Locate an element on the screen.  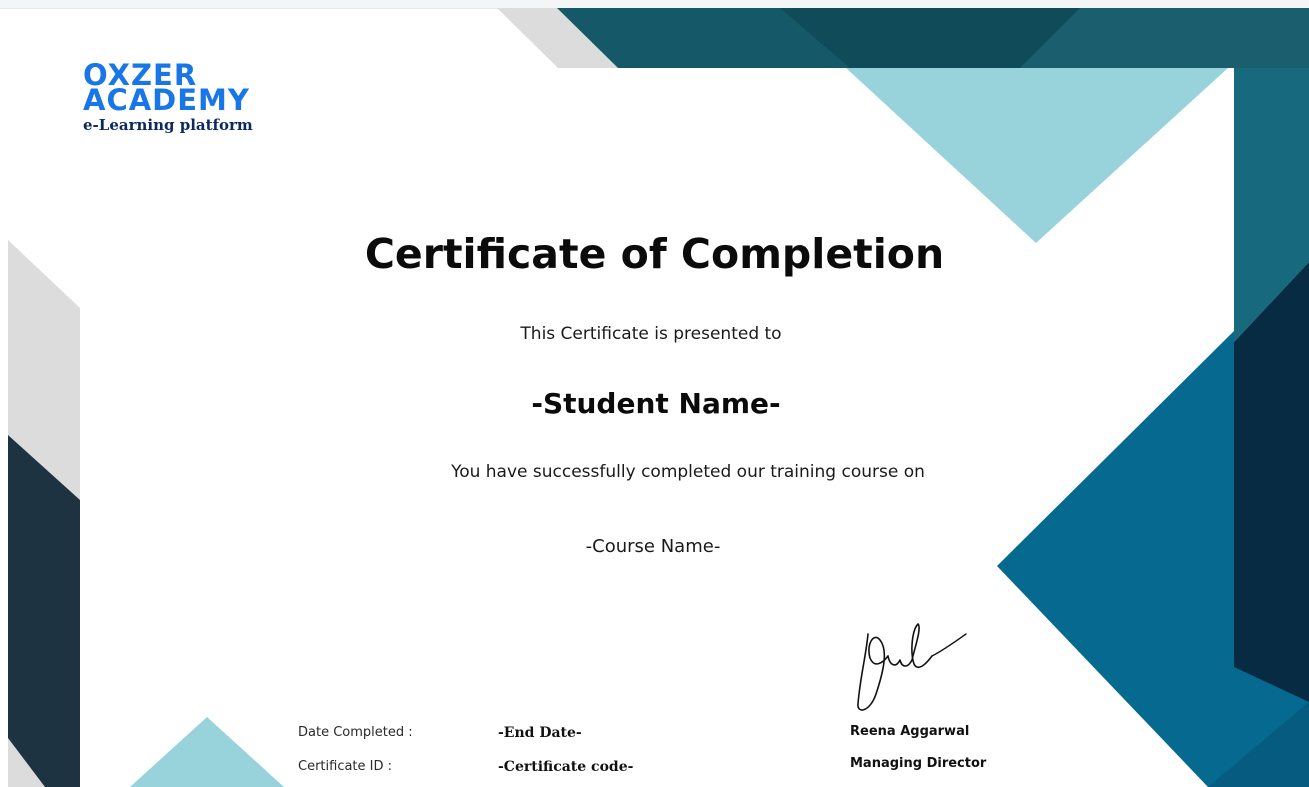
logo-tagline: e-Learning platform is located at coordinates (168, 125).